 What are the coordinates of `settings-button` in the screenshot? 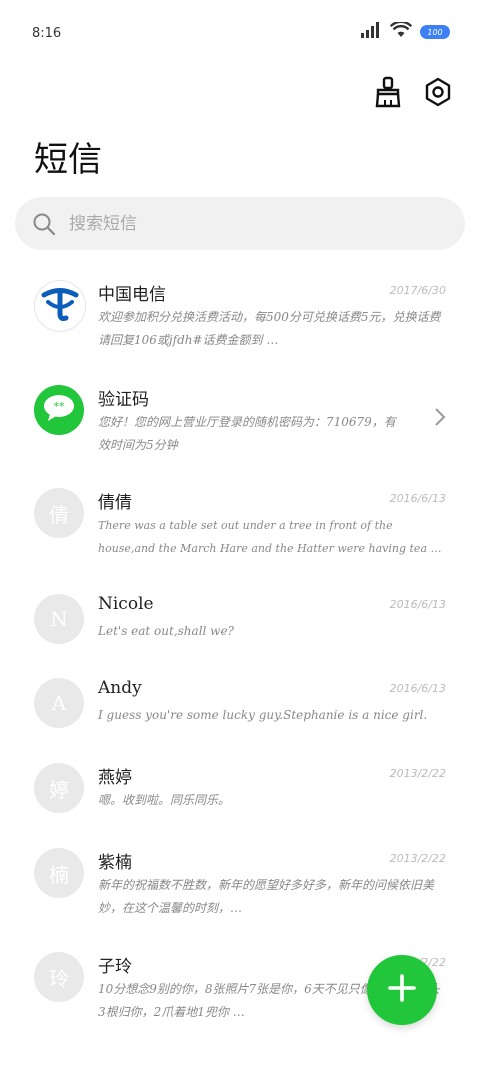 It's located at (438, 94).